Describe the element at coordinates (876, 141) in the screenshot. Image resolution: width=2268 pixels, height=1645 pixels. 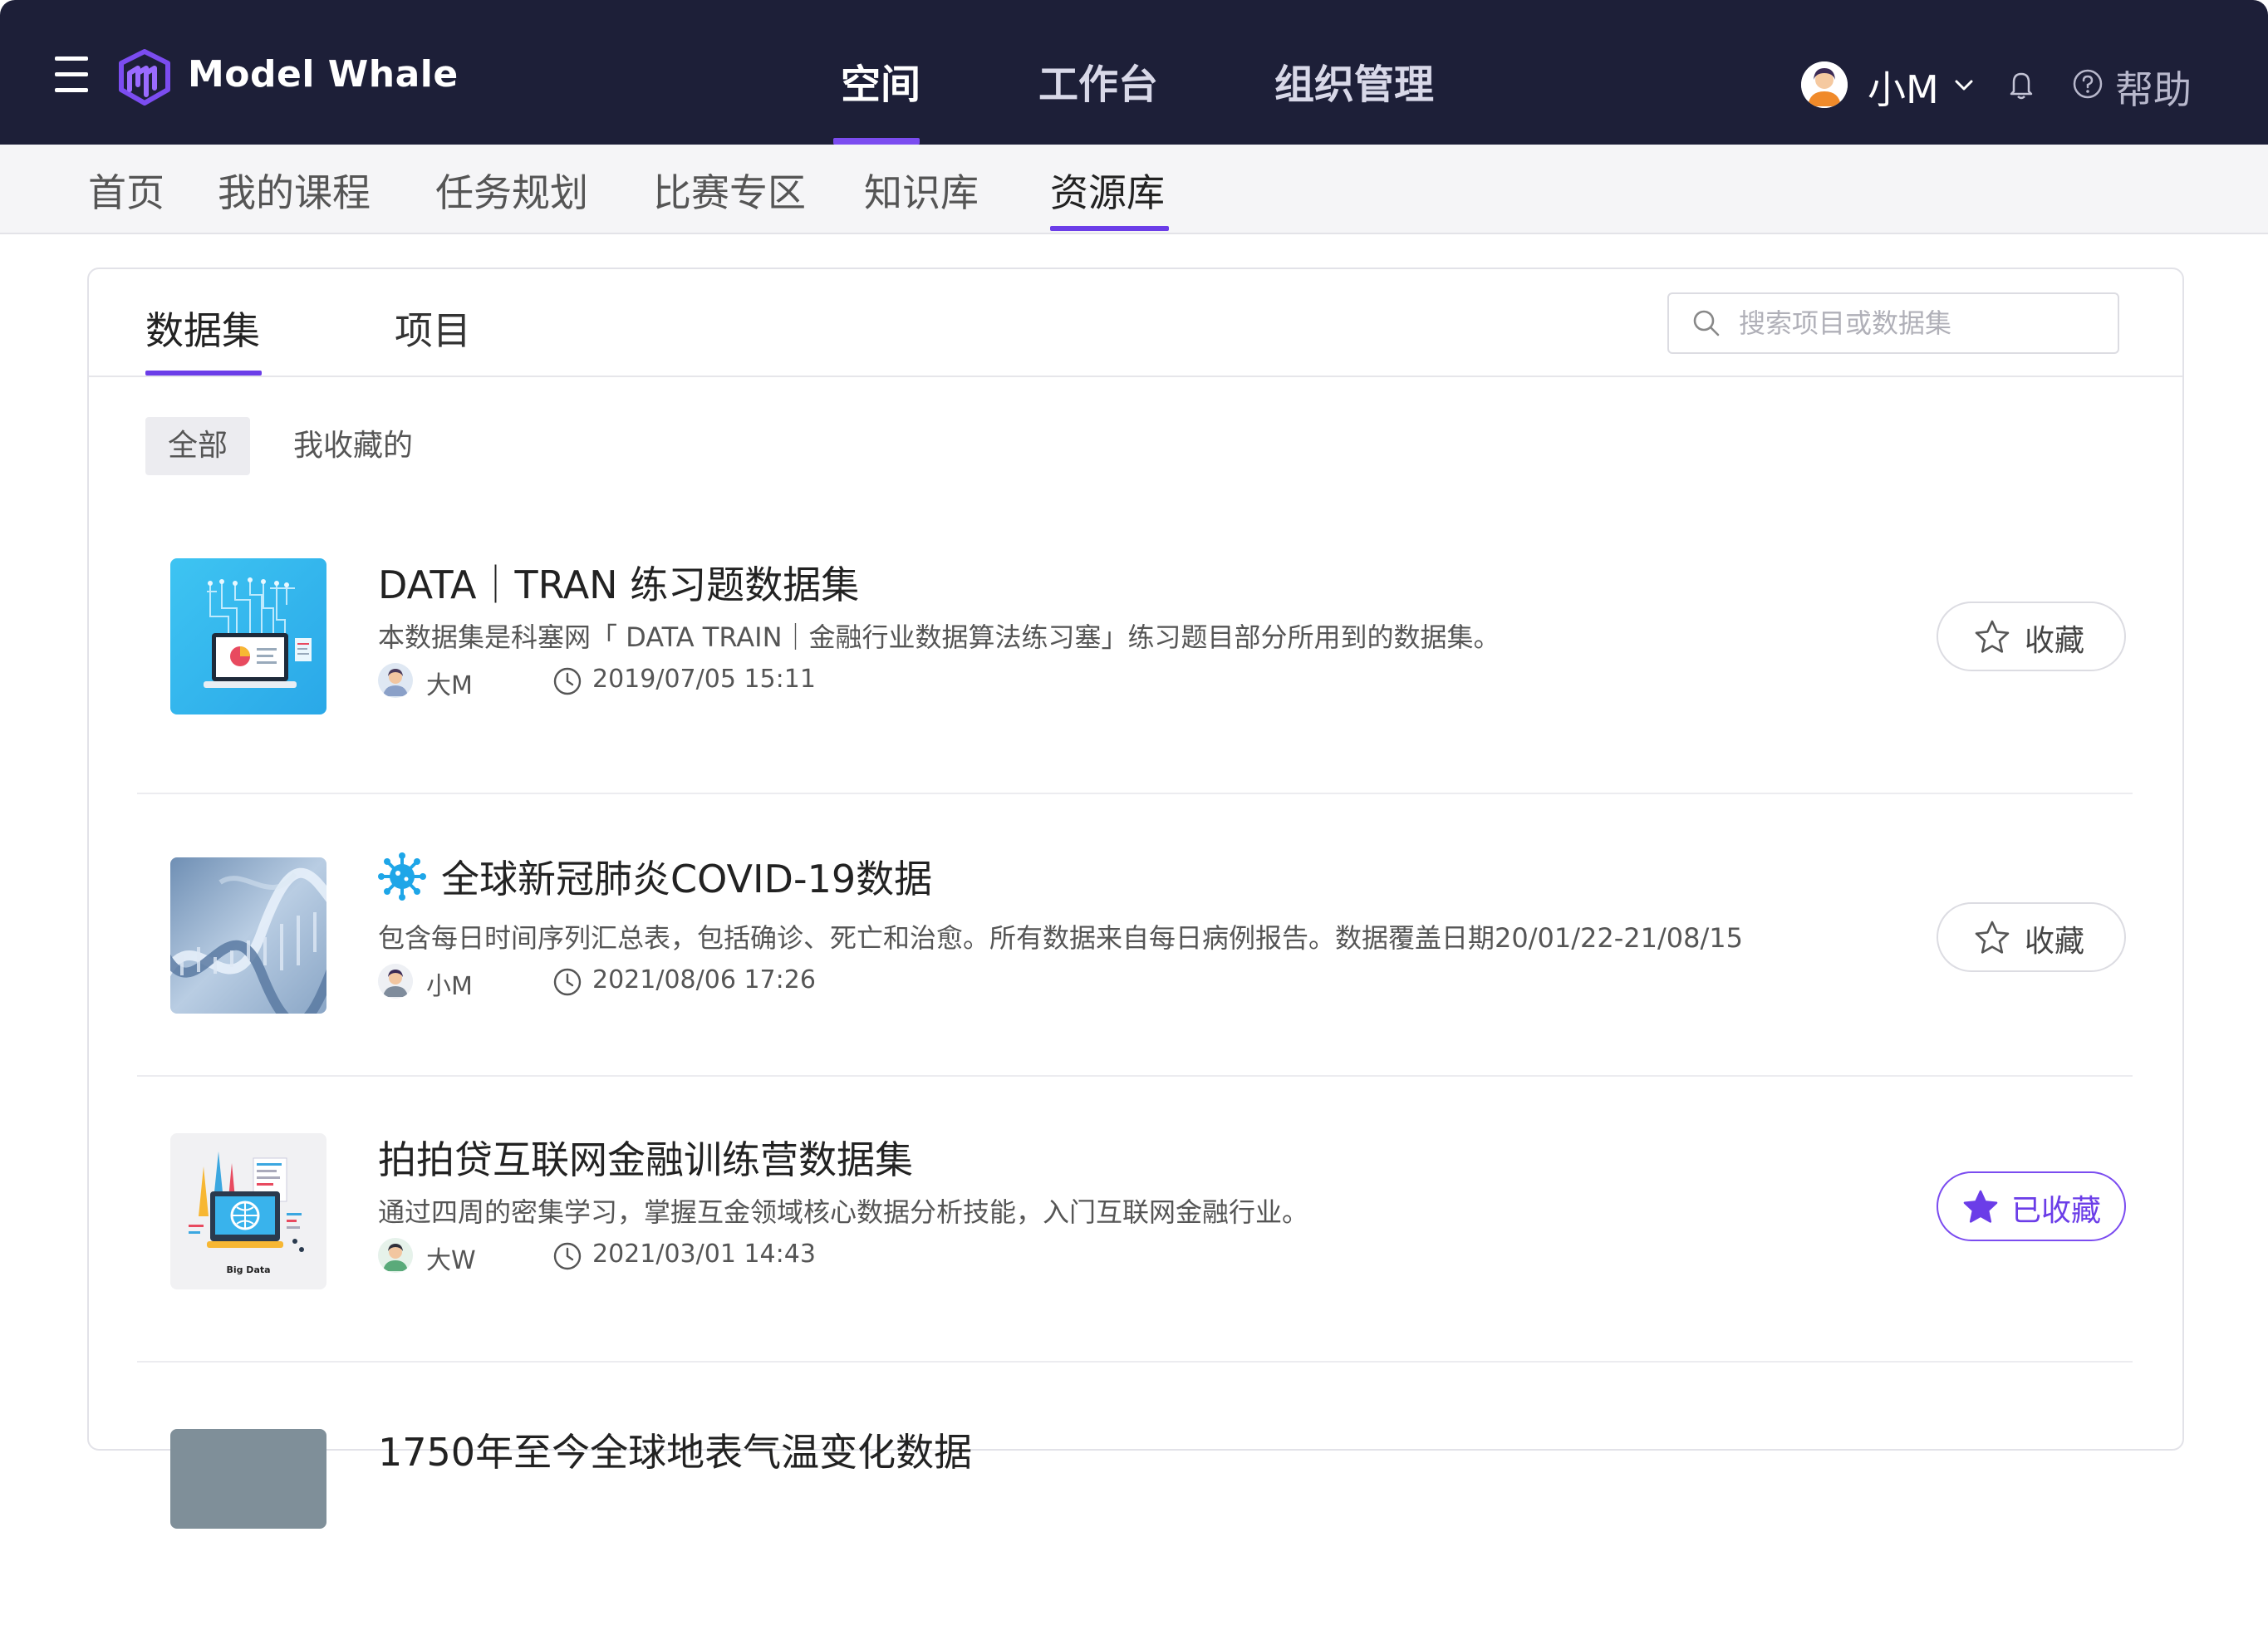
I see `main-nav-active-indicator` at that location.